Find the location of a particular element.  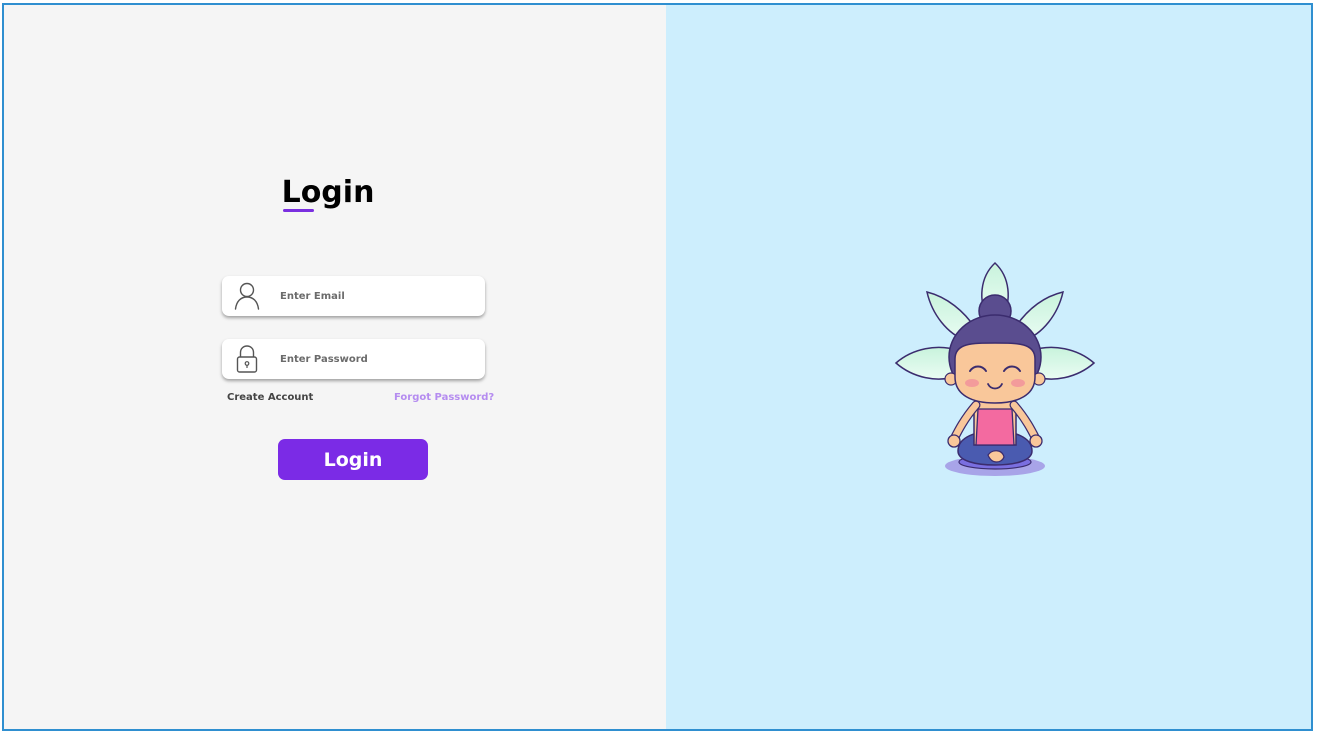

title-wrapper: Login is located at coordinates (335, 193).